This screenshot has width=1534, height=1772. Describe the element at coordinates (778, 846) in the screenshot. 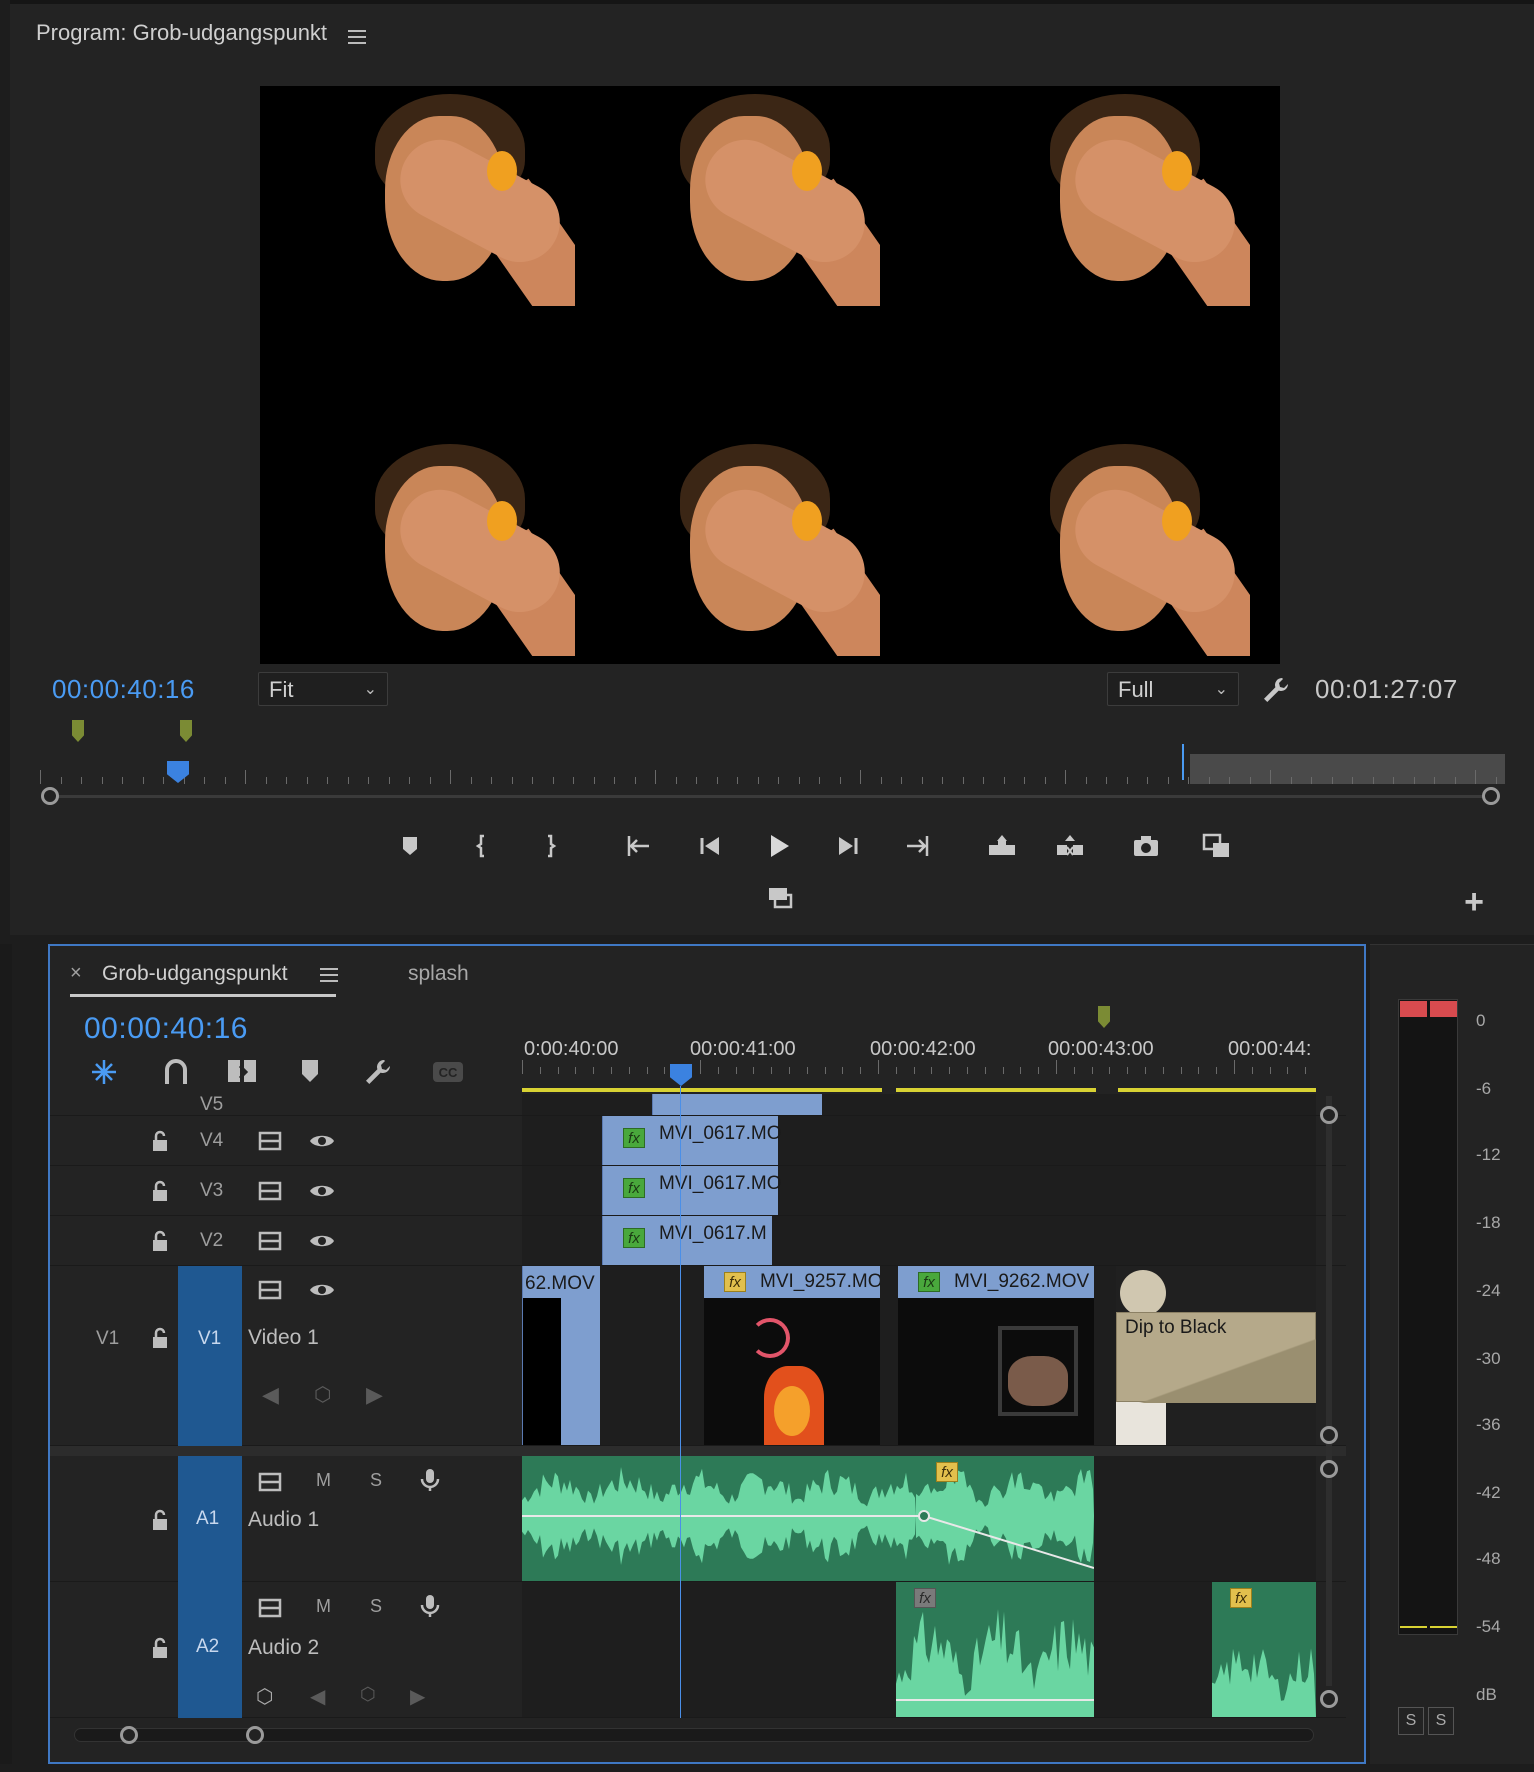

I see `play-button` at that location.